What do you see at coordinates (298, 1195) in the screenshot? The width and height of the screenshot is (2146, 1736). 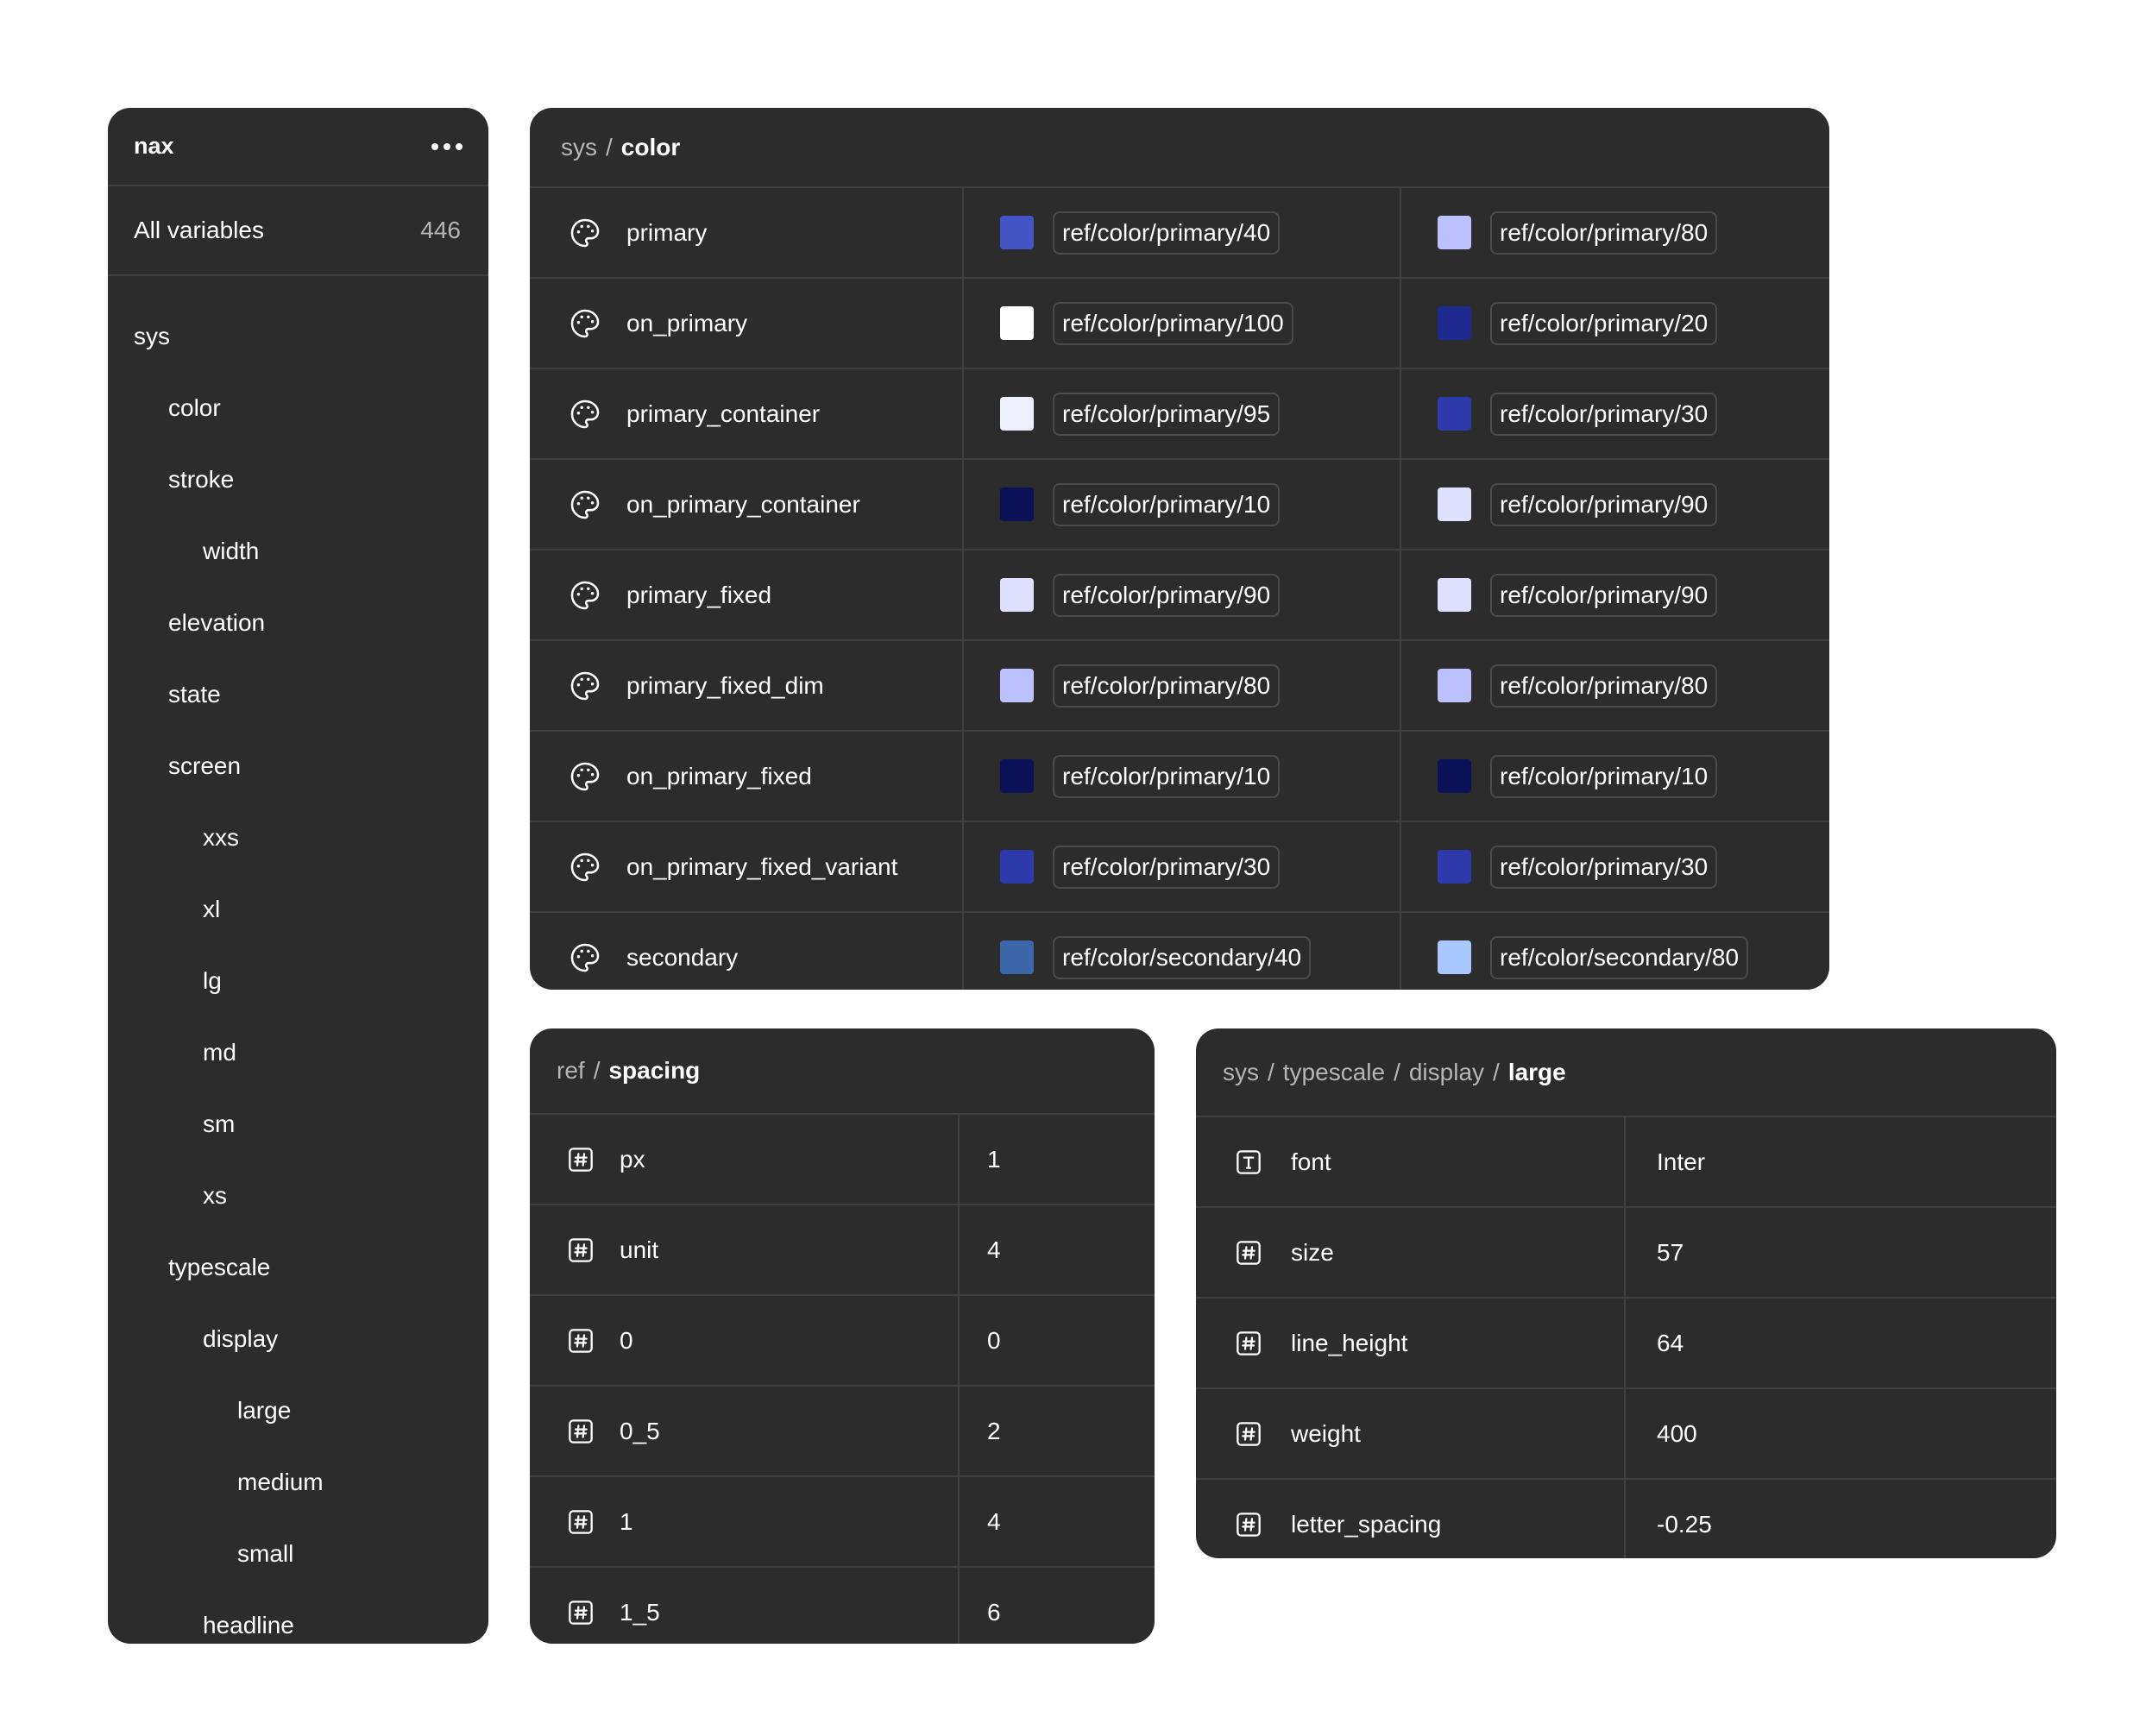 I see `sidebar-item-xs: xs` at bounding box center [298, 1195].